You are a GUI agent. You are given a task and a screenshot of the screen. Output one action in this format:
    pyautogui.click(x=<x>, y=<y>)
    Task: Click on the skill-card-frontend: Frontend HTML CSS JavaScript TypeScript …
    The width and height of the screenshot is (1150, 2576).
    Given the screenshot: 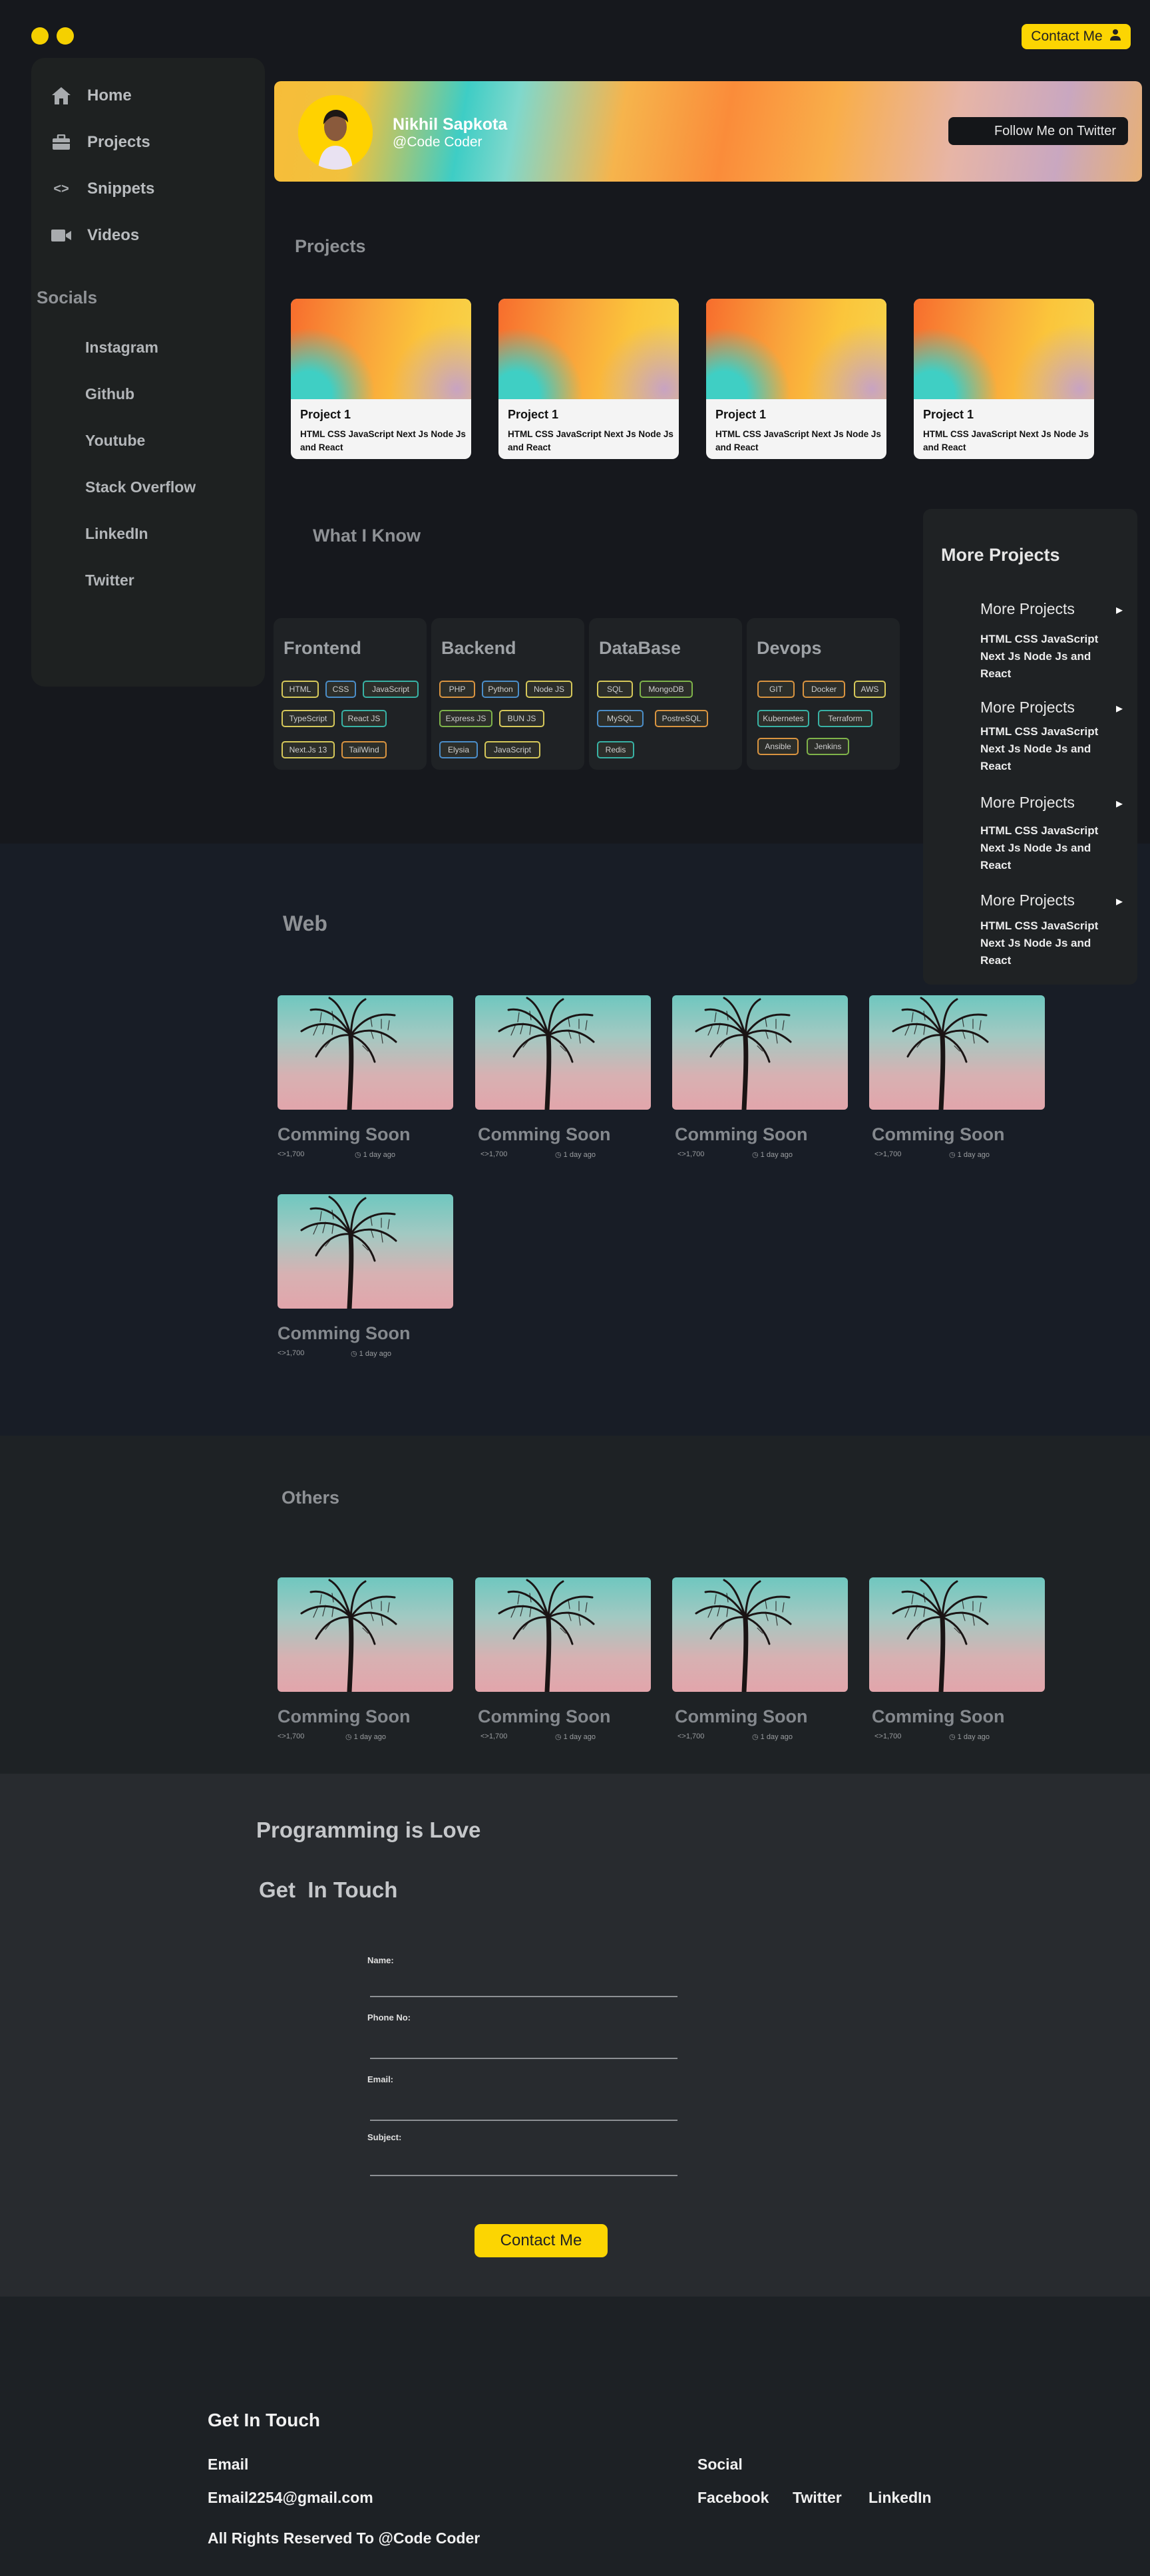 What is the action you would take?
    pyautogui.click(x=350, y=694)
    